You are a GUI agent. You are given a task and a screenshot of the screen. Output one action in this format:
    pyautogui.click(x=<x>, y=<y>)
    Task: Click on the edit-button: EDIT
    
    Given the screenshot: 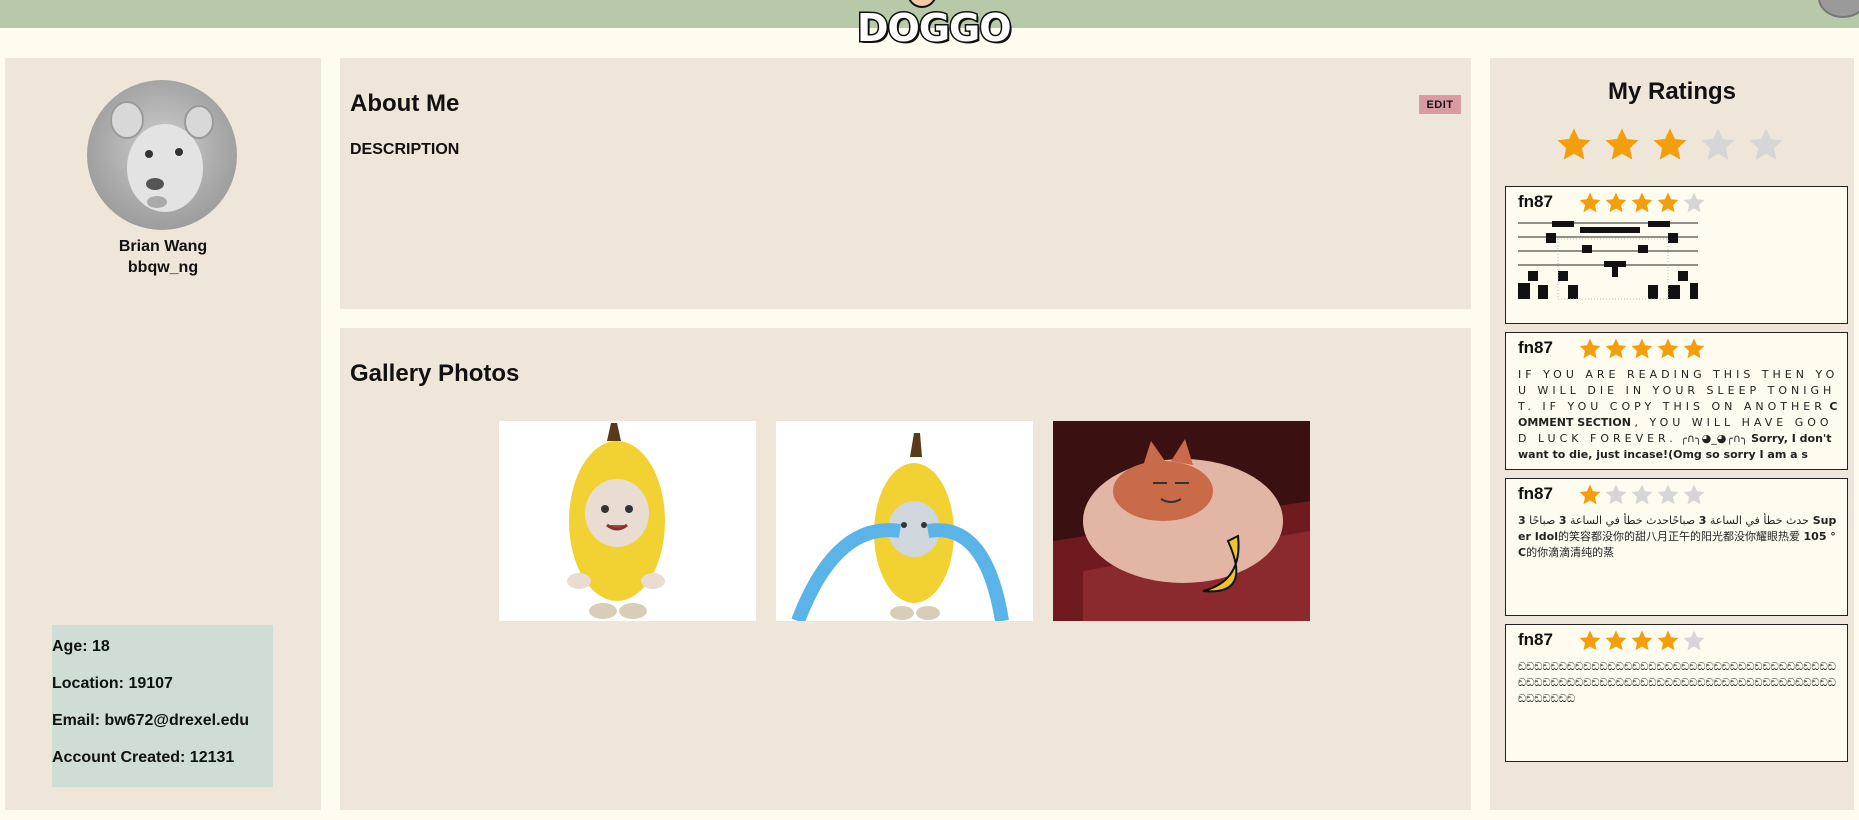 What is the action you would take?
    pyautogui.click(x=1440, y=104)
    